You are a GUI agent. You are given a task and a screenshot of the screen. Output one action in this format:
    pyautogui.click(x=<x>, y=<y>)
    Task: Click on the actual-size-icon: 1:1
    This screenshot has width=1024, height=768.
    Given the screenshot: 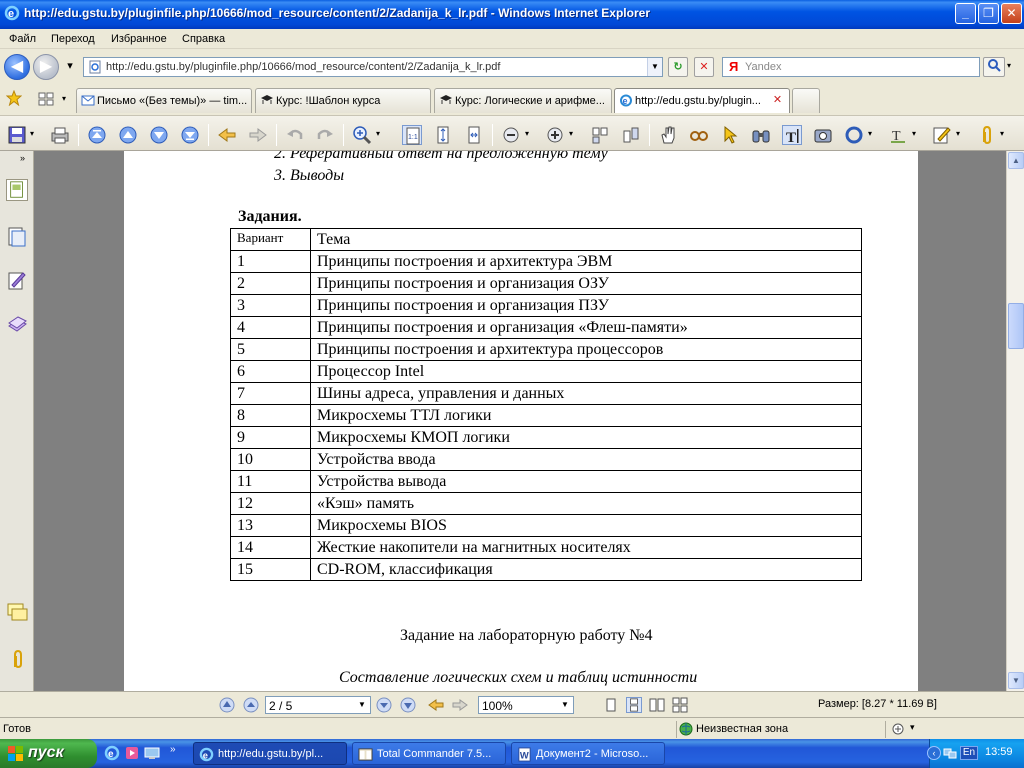 What is the action you would take?
    pyautogui.click(x=412, y=135)
    